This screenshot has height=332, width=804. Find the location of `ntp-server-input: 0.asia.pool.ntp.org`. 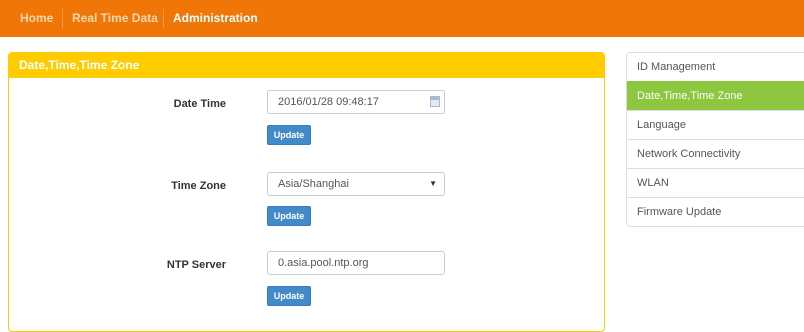

ntp-server-input: 0.asia.pool.ntp.org is located at coordinates (356, 263).